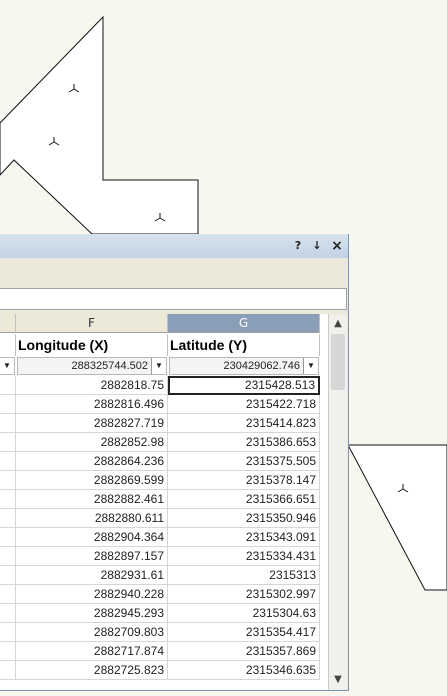  I want to click on vertical-scrollbar: ▲ ▼, so click(337, 502).